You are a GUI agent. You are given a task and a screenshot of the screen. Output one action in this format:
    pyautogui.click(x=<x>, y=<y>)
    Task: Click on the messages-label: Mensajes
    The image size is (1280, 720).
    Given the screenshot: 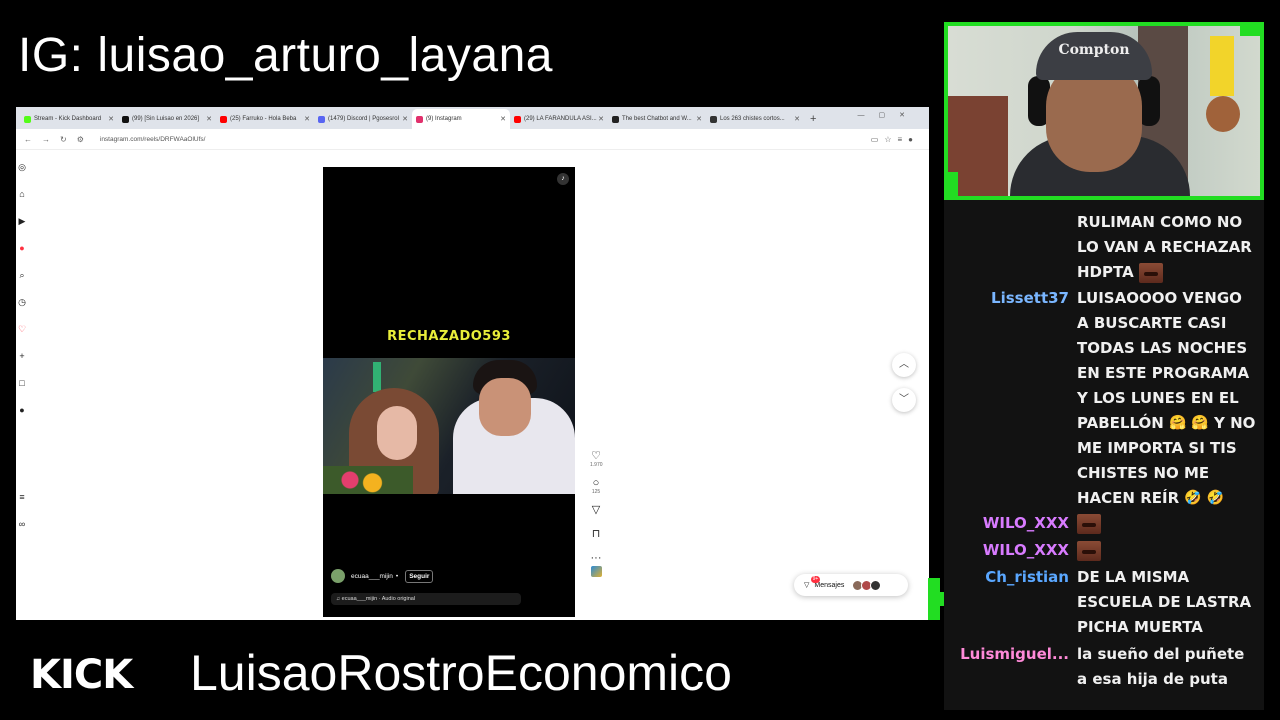 What is the action you would take?
    pyautogui.click(x=829, y=585)
    